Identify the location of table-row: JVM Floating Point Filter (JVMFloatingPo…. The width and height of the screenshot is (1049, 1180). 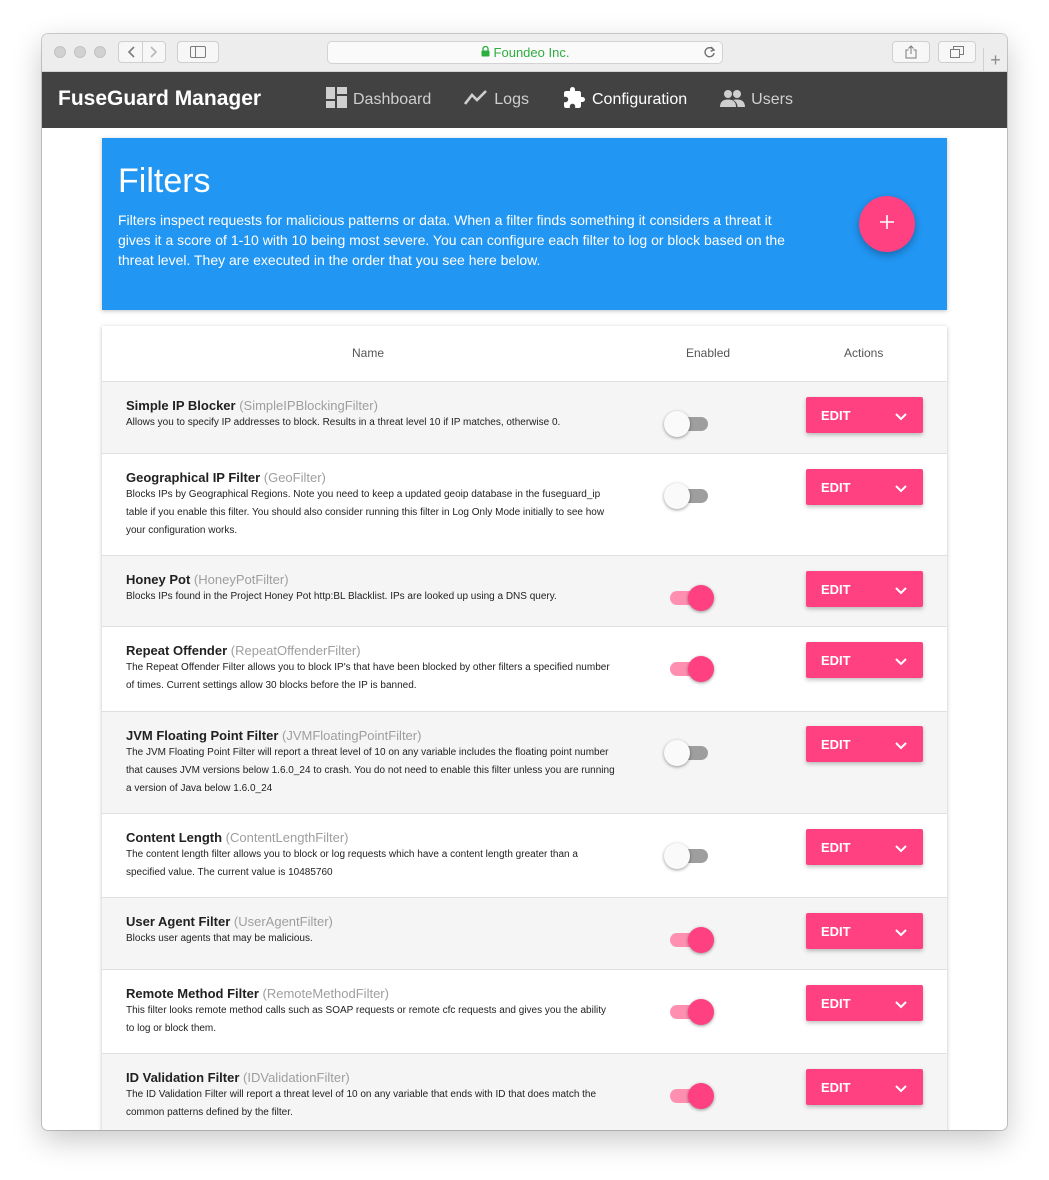
(524, 763).